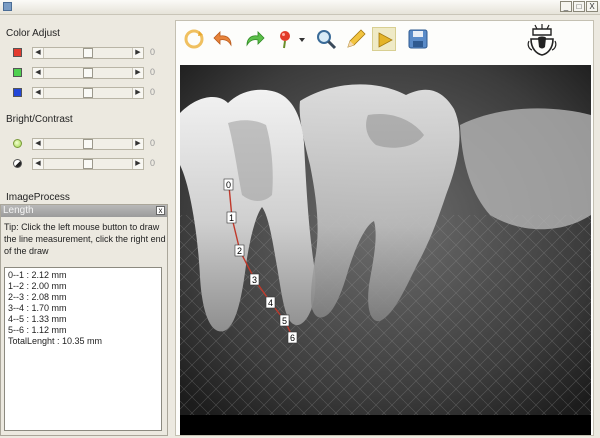 This screenshot has width=600, height=438. I want to click on length-close-icon: x, so click(160, 210).